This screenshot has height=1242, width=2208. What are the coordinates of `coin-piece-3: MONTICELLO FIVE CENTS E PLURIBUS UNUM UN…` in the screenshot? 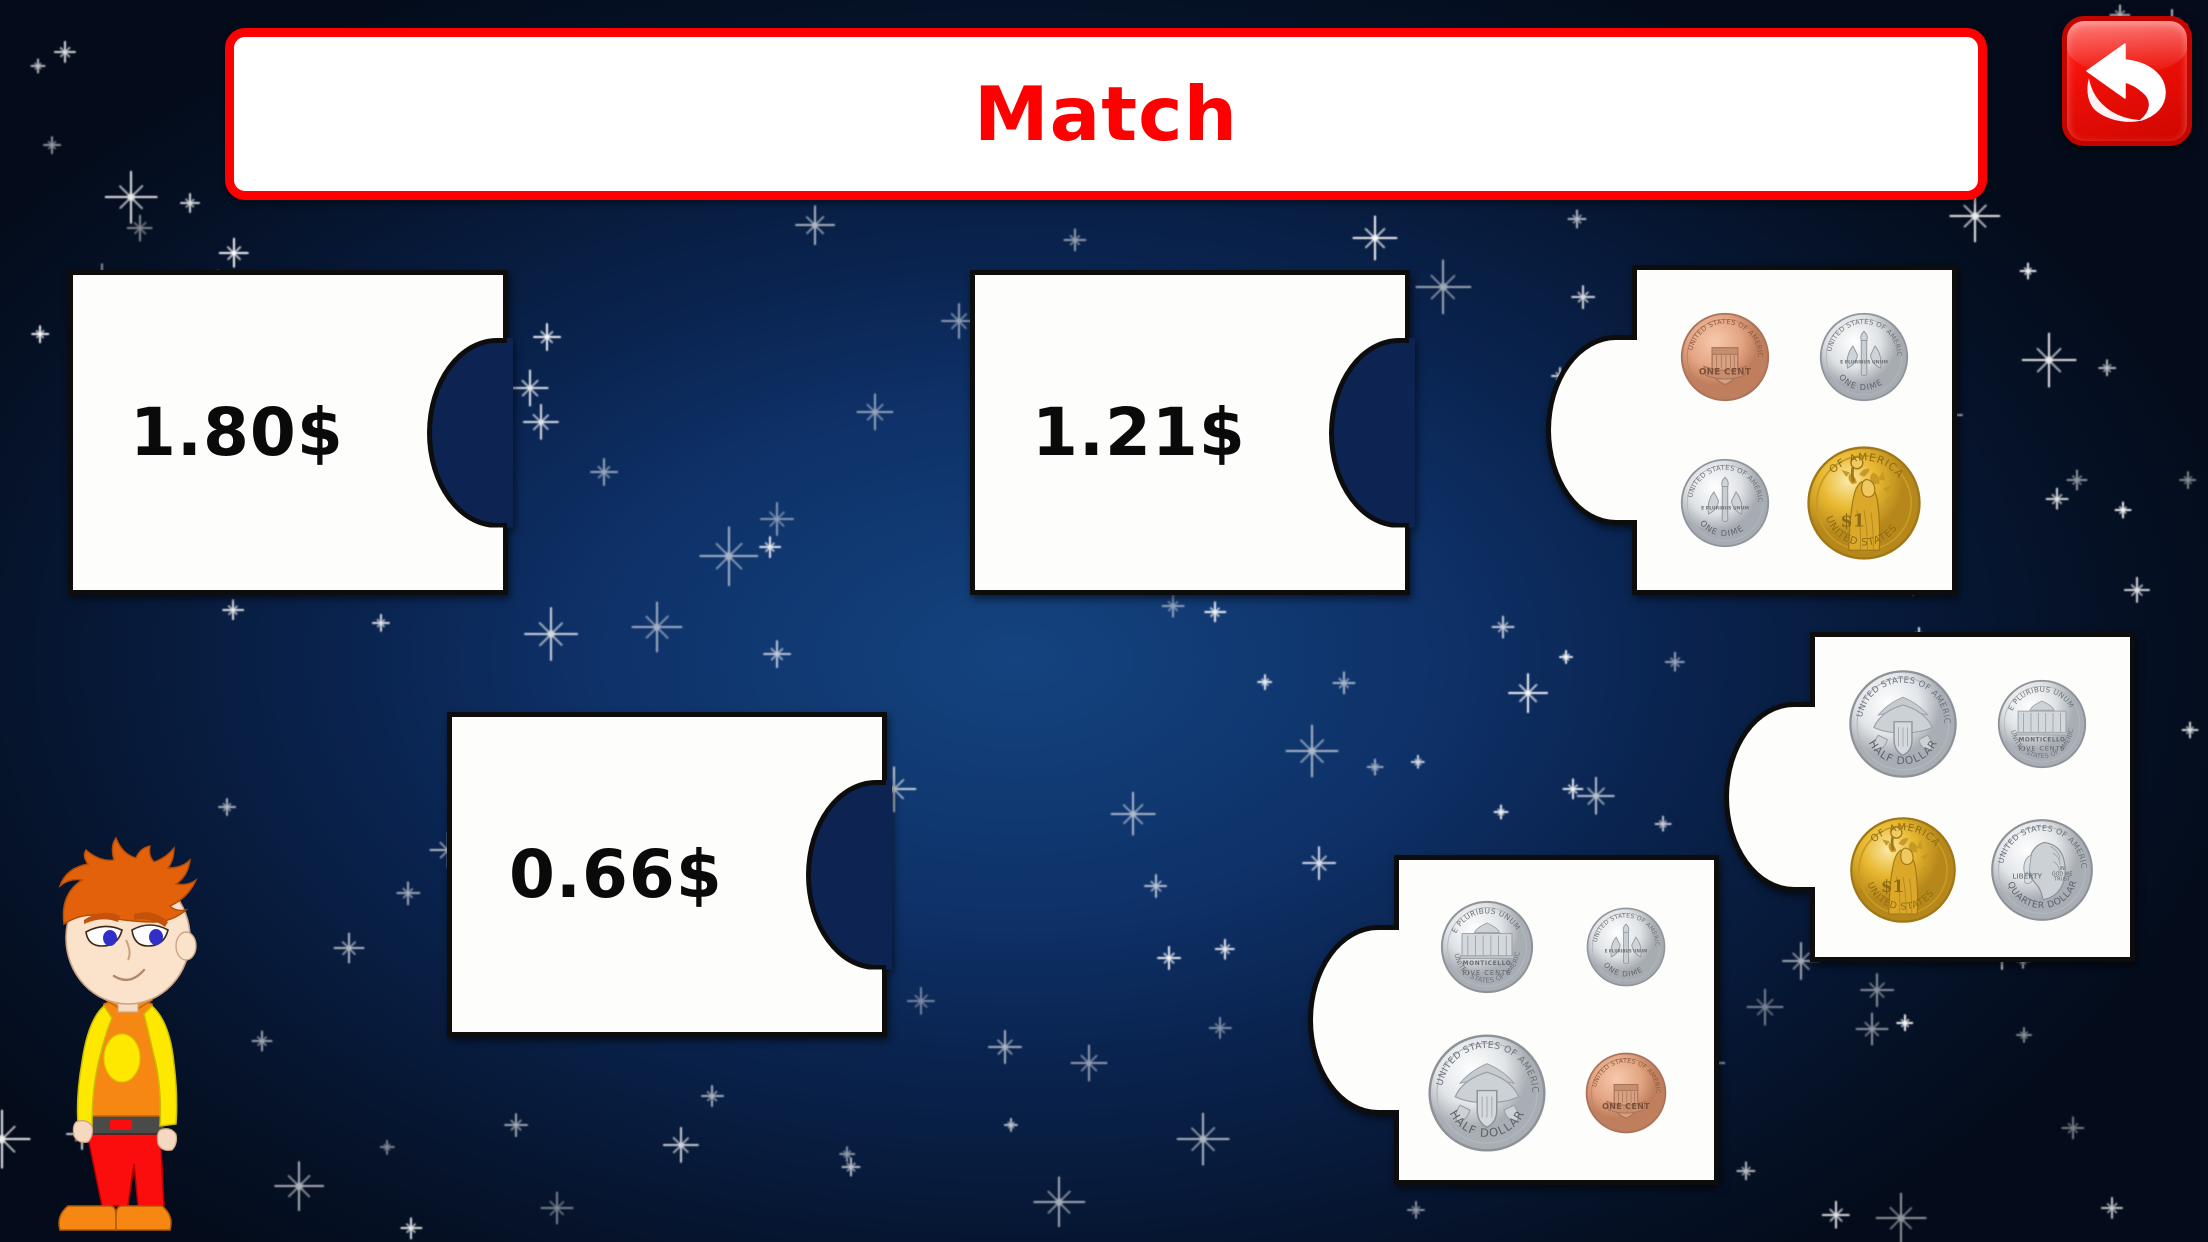 It's located at (1513, 1020).